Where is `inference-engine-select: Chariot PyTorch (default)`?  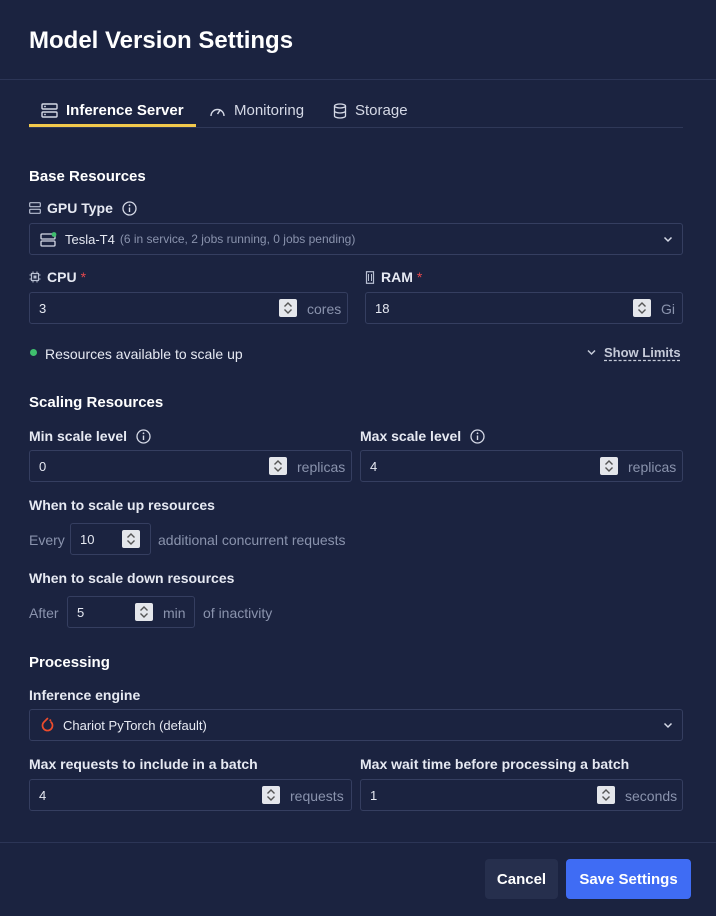
inference-engine-select: Chariot PyTorch (default) is located at coordinates (356, 725).